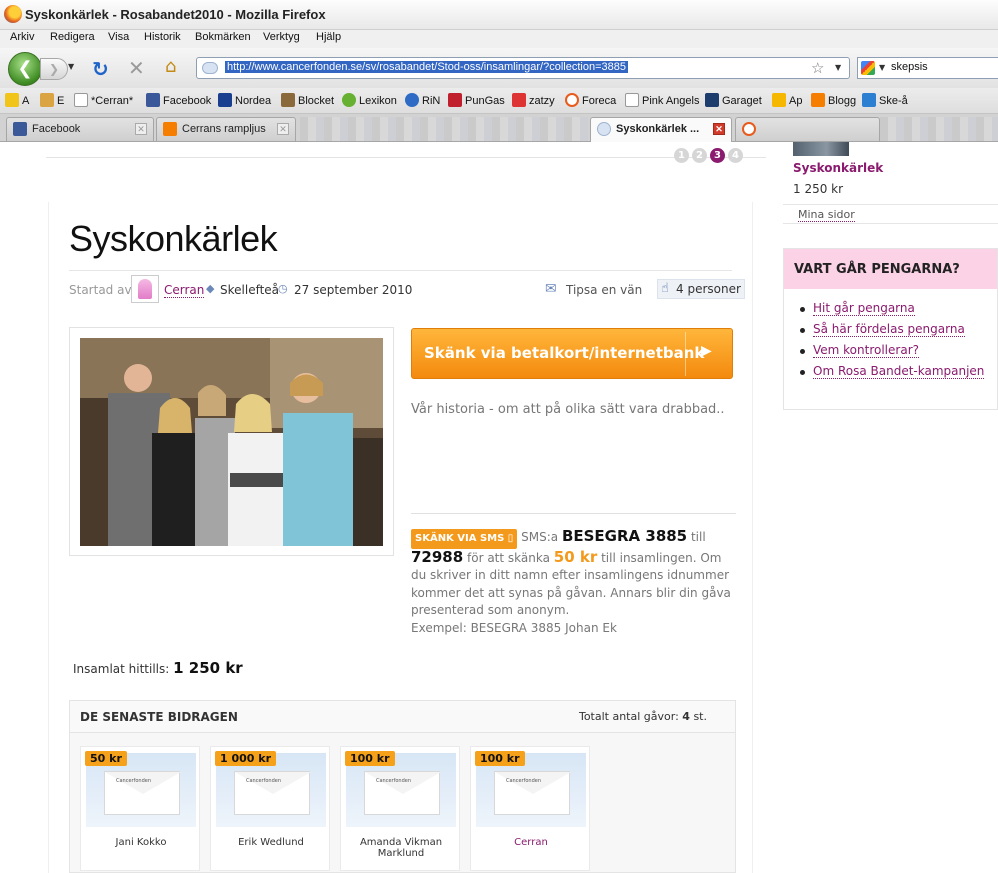 The width and height of the screenshot is (998, 873). I want to click on bookmark-label: PunGas, so click(485, 101).